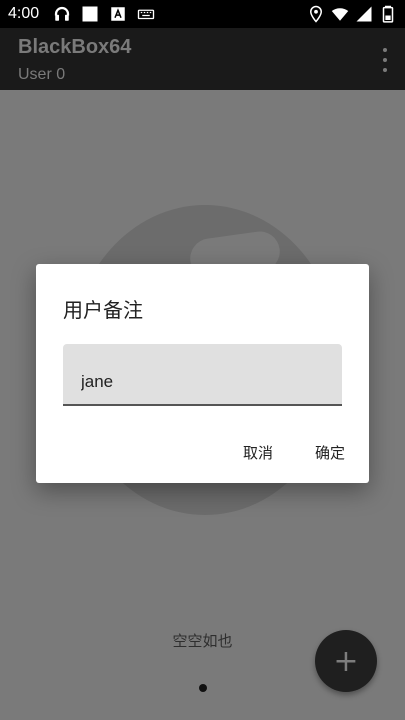 The height and width of the screenshot is (720, 405). I want to click on app-subtitle: User 0, so click(42, 74).